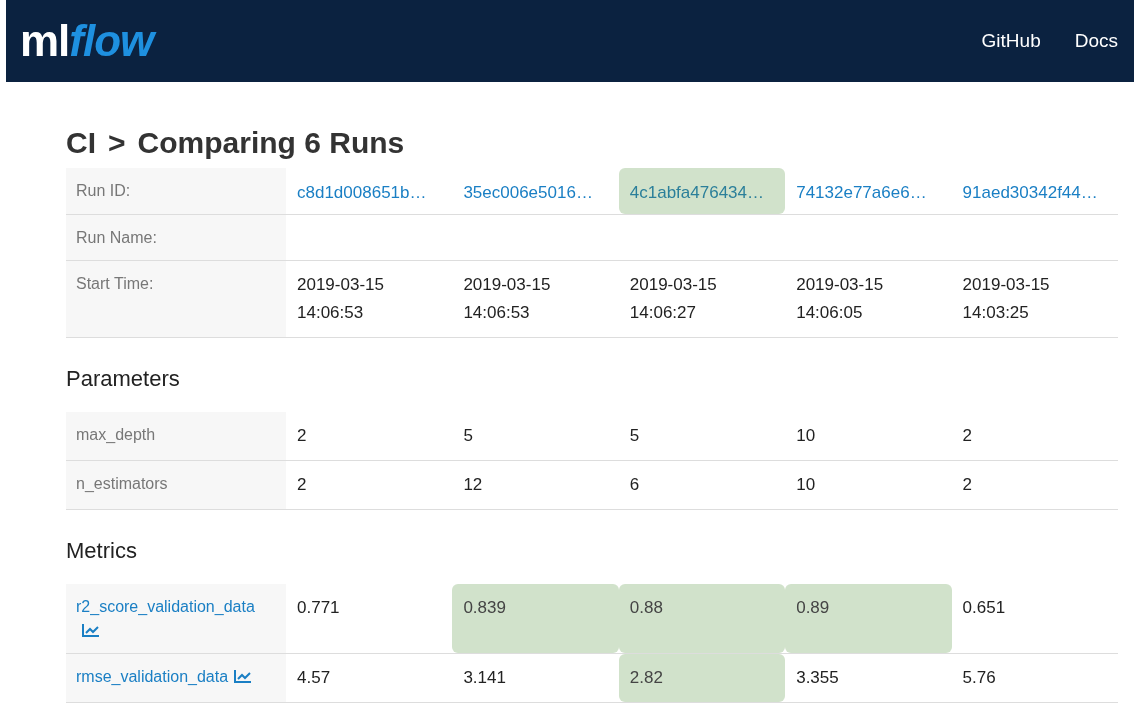 The height and width of the screenshot is (712, 1134). I want to click on nav-link: GitHub, so click(1011, 41).